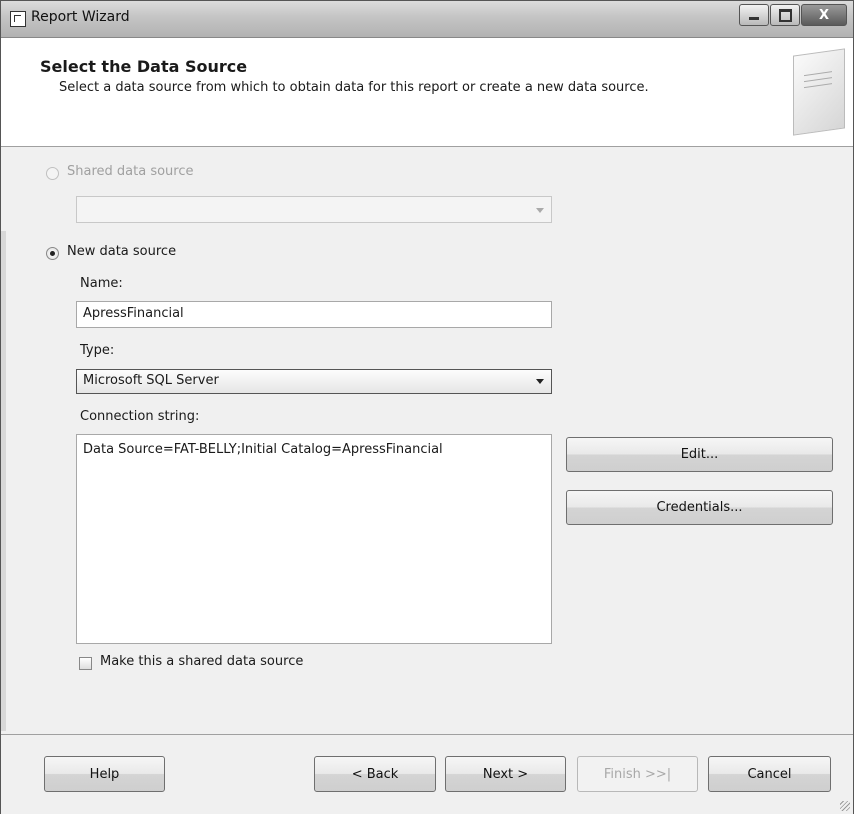 The width and height of the screenshot is (854, 814). I want to click on resize-grip-icon, so click(845, 806).